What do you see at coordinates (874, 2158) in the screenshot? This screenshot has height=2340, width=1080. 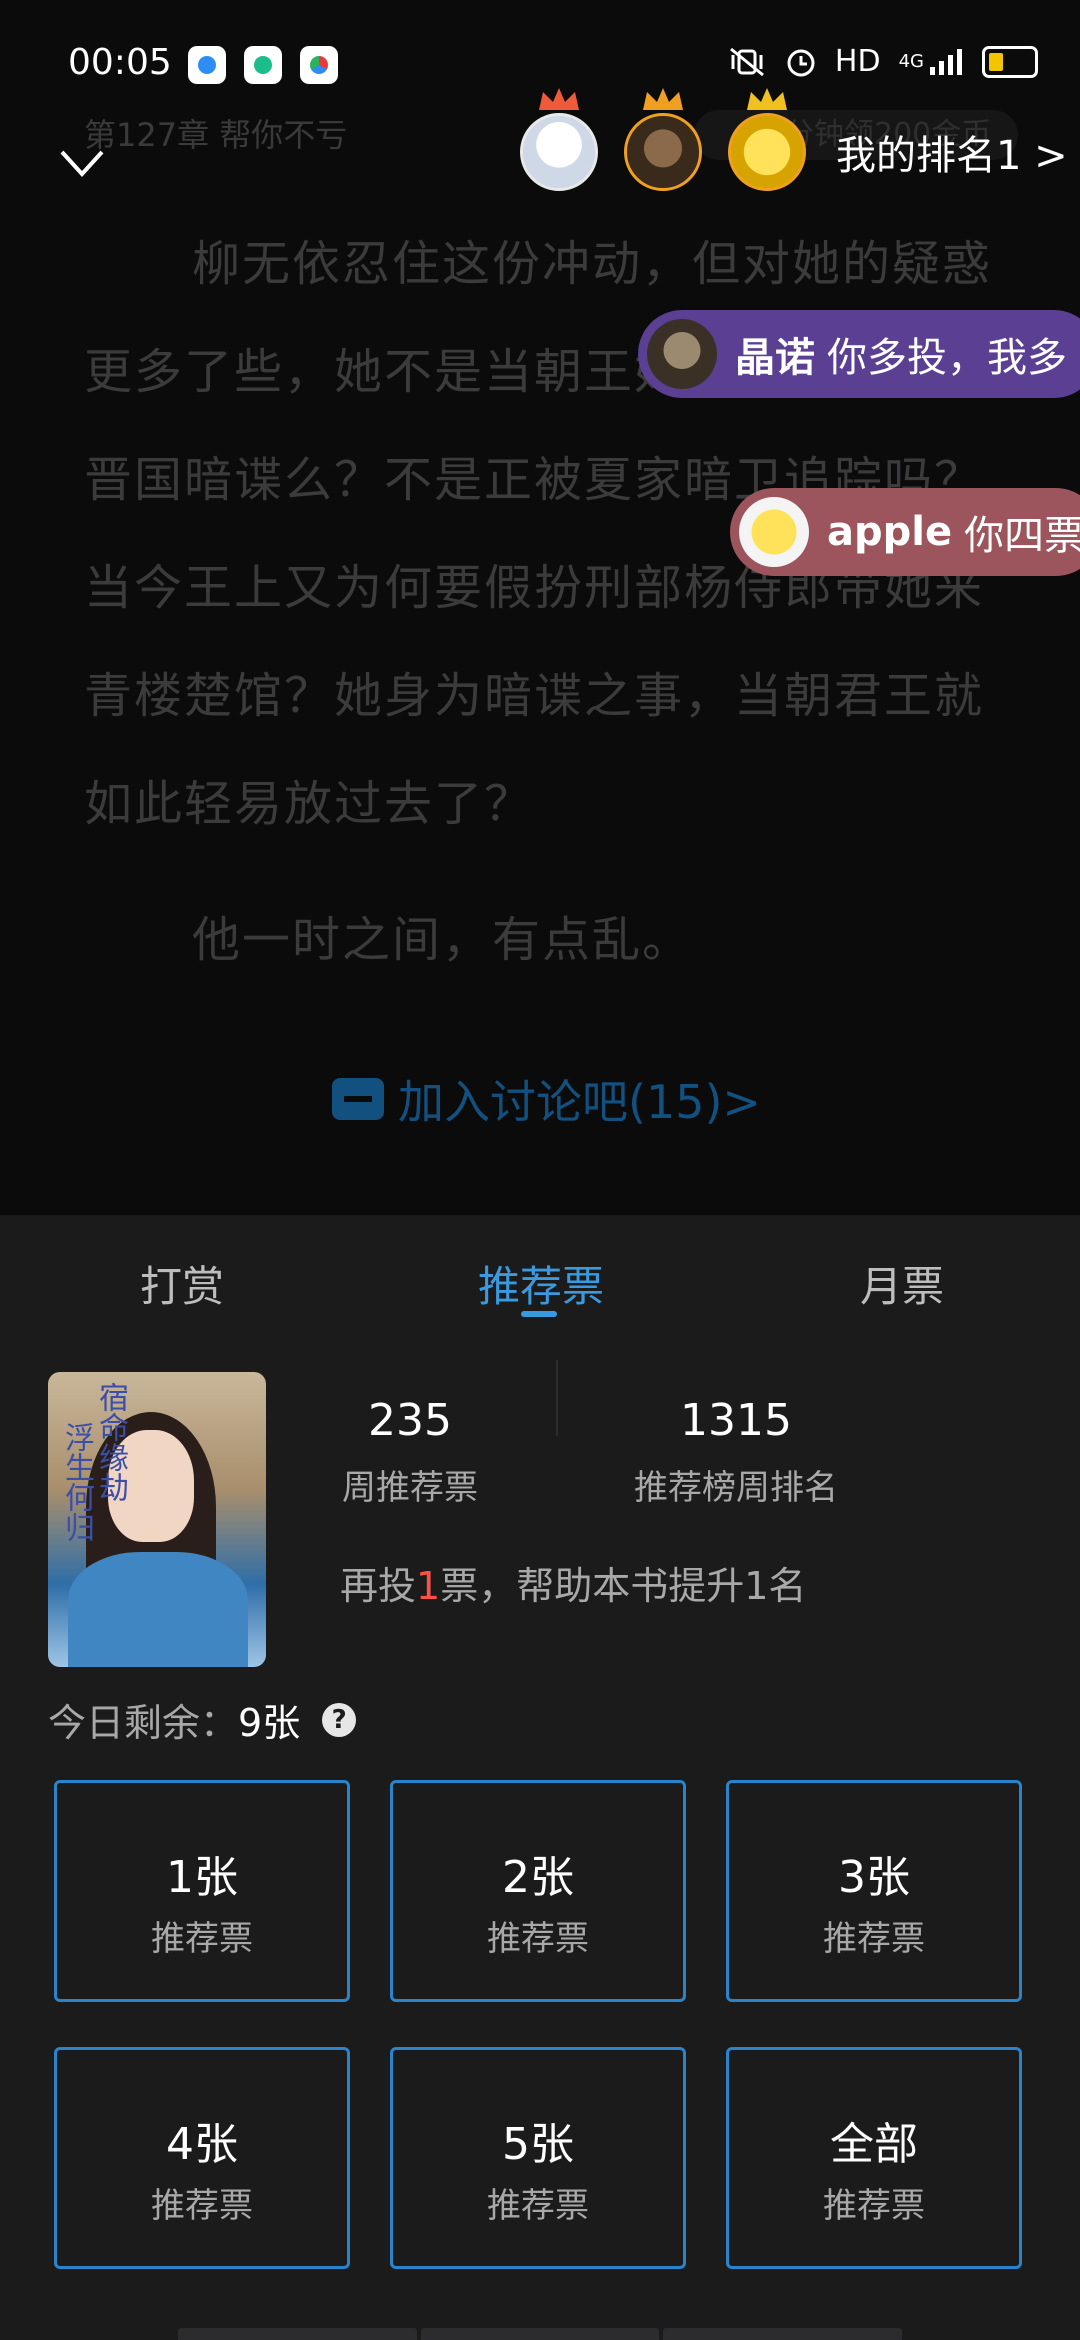 I see `vote-option-all: 全部 推荐票` at bounding box center [874, 2158].